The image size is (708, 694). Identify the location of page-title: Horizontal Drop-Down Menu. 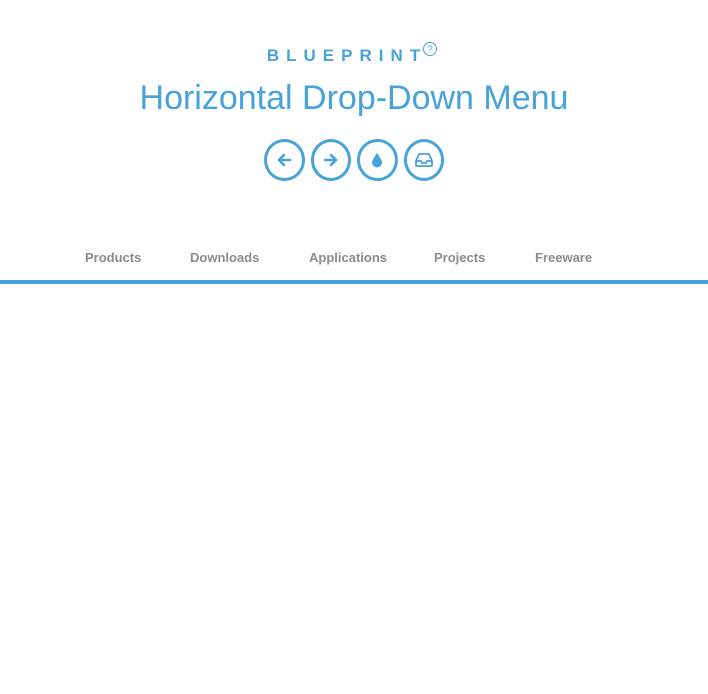
(354, 98).